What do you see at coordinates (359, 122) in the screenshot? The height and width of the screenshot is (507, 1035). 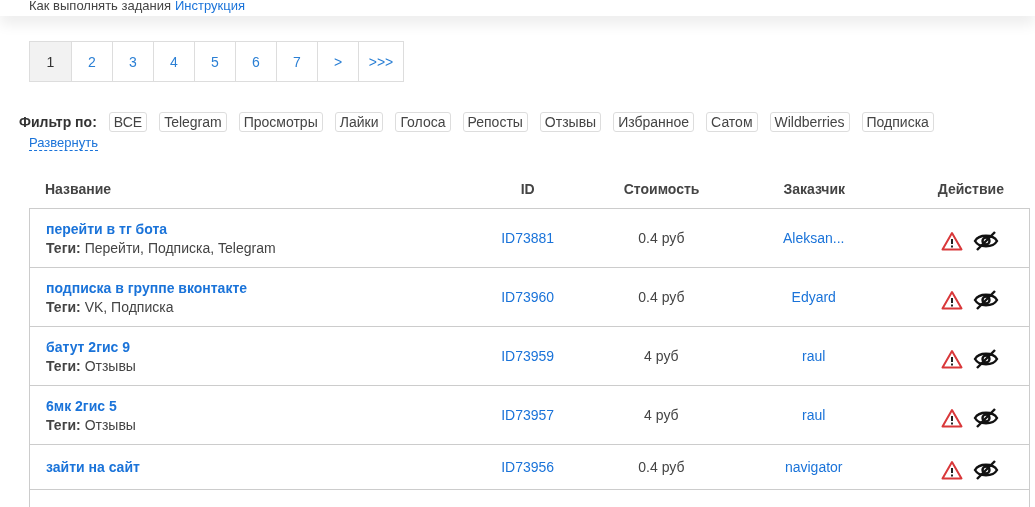 I see `filter-tag: Лайки` at bounding box center [359, 122].